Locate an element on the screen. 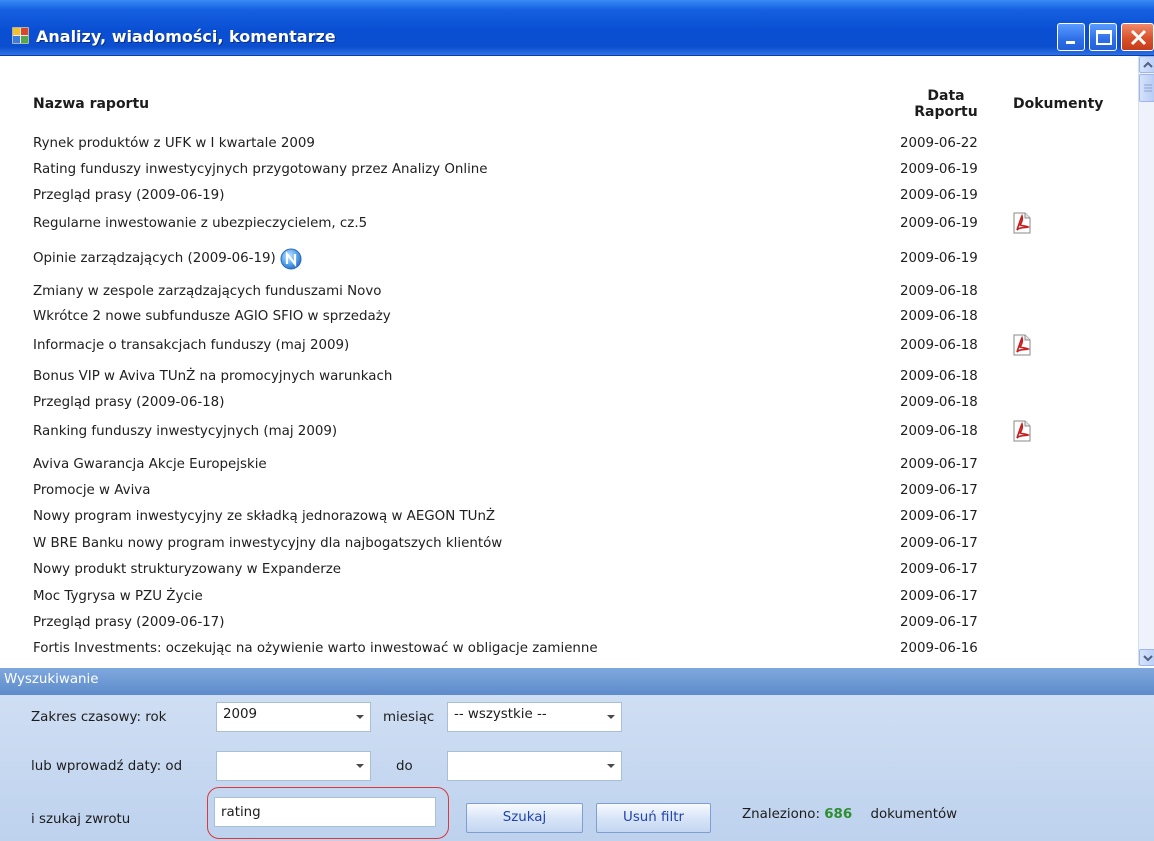 Image resolution: width=1154 pixels, height=841 pixels. month-select: -- wszystkie -- is located at coordinates (534, 717).